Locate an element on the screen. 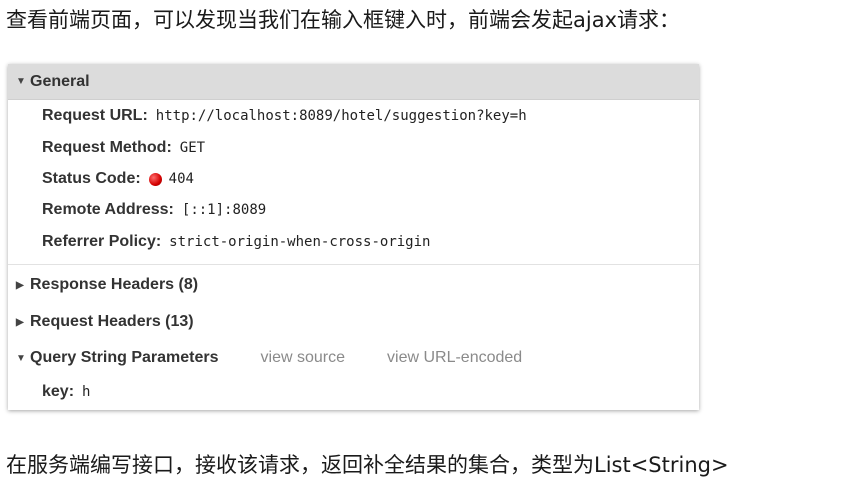 This screenshot has height=482, width=845. referrer-policy-value: strict-origin-when-cross-origin is located at coordinates (300, 242).